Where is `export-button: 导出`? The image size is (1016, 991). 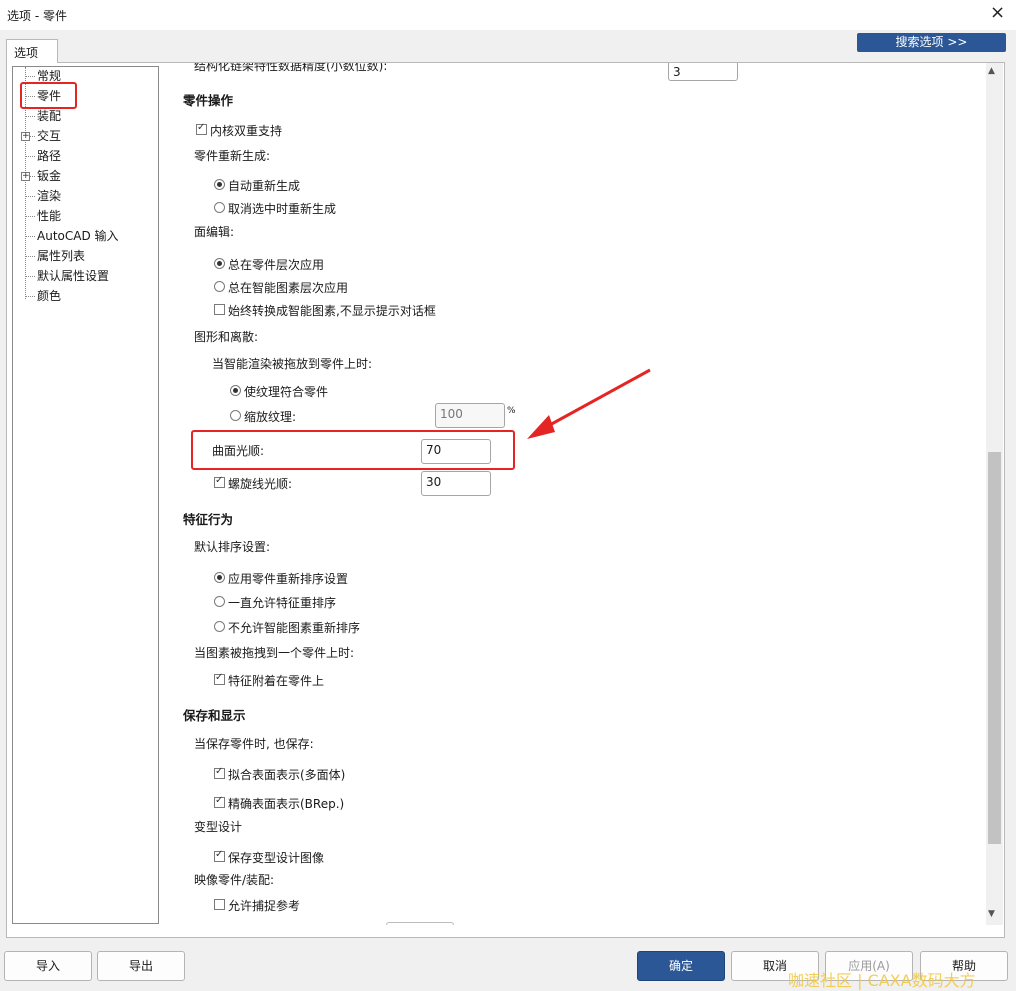
export-button: 导出 is located at coordinates (141, 966).